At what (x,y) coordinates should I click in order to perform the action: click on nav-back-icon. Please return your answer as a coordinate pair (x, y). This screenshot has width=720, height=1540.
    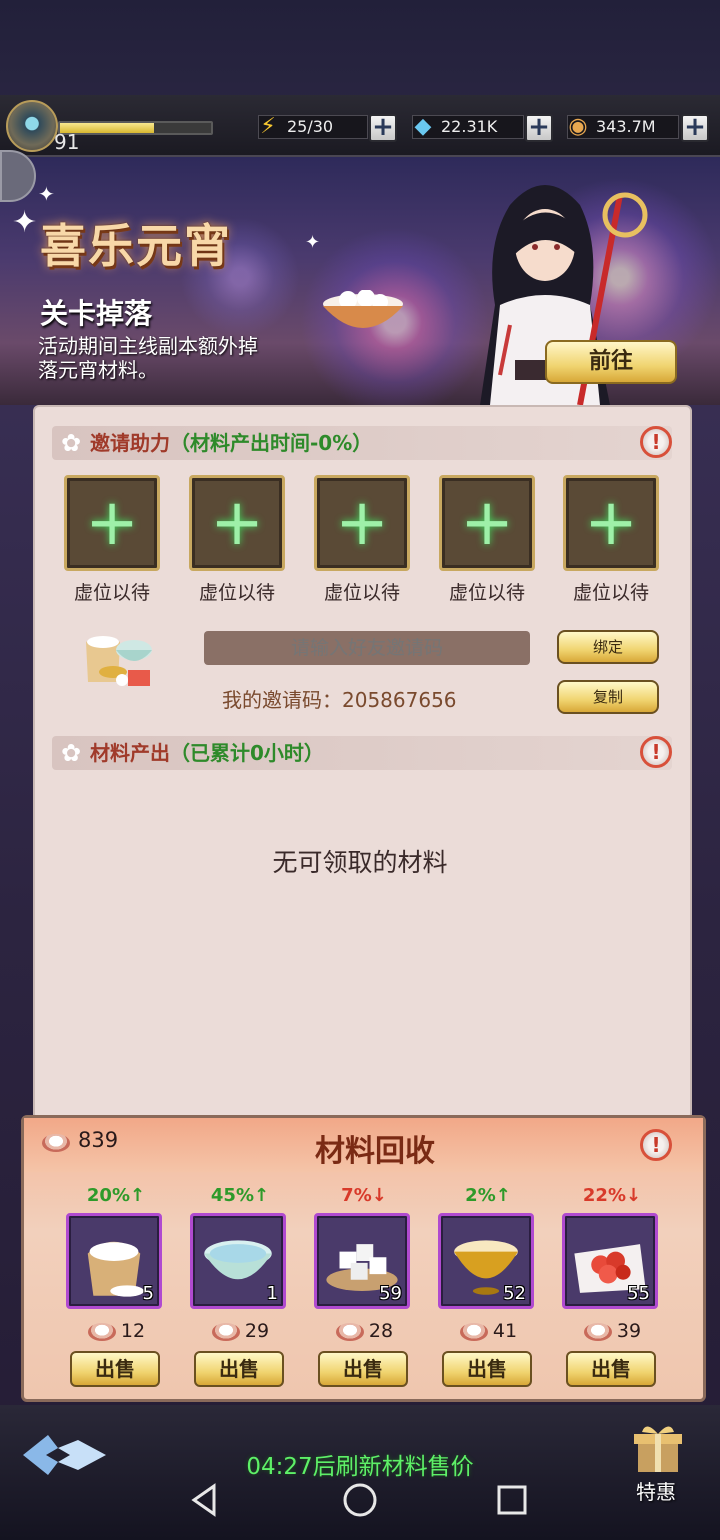
    Looking at the image, I should click on (206, 1500).